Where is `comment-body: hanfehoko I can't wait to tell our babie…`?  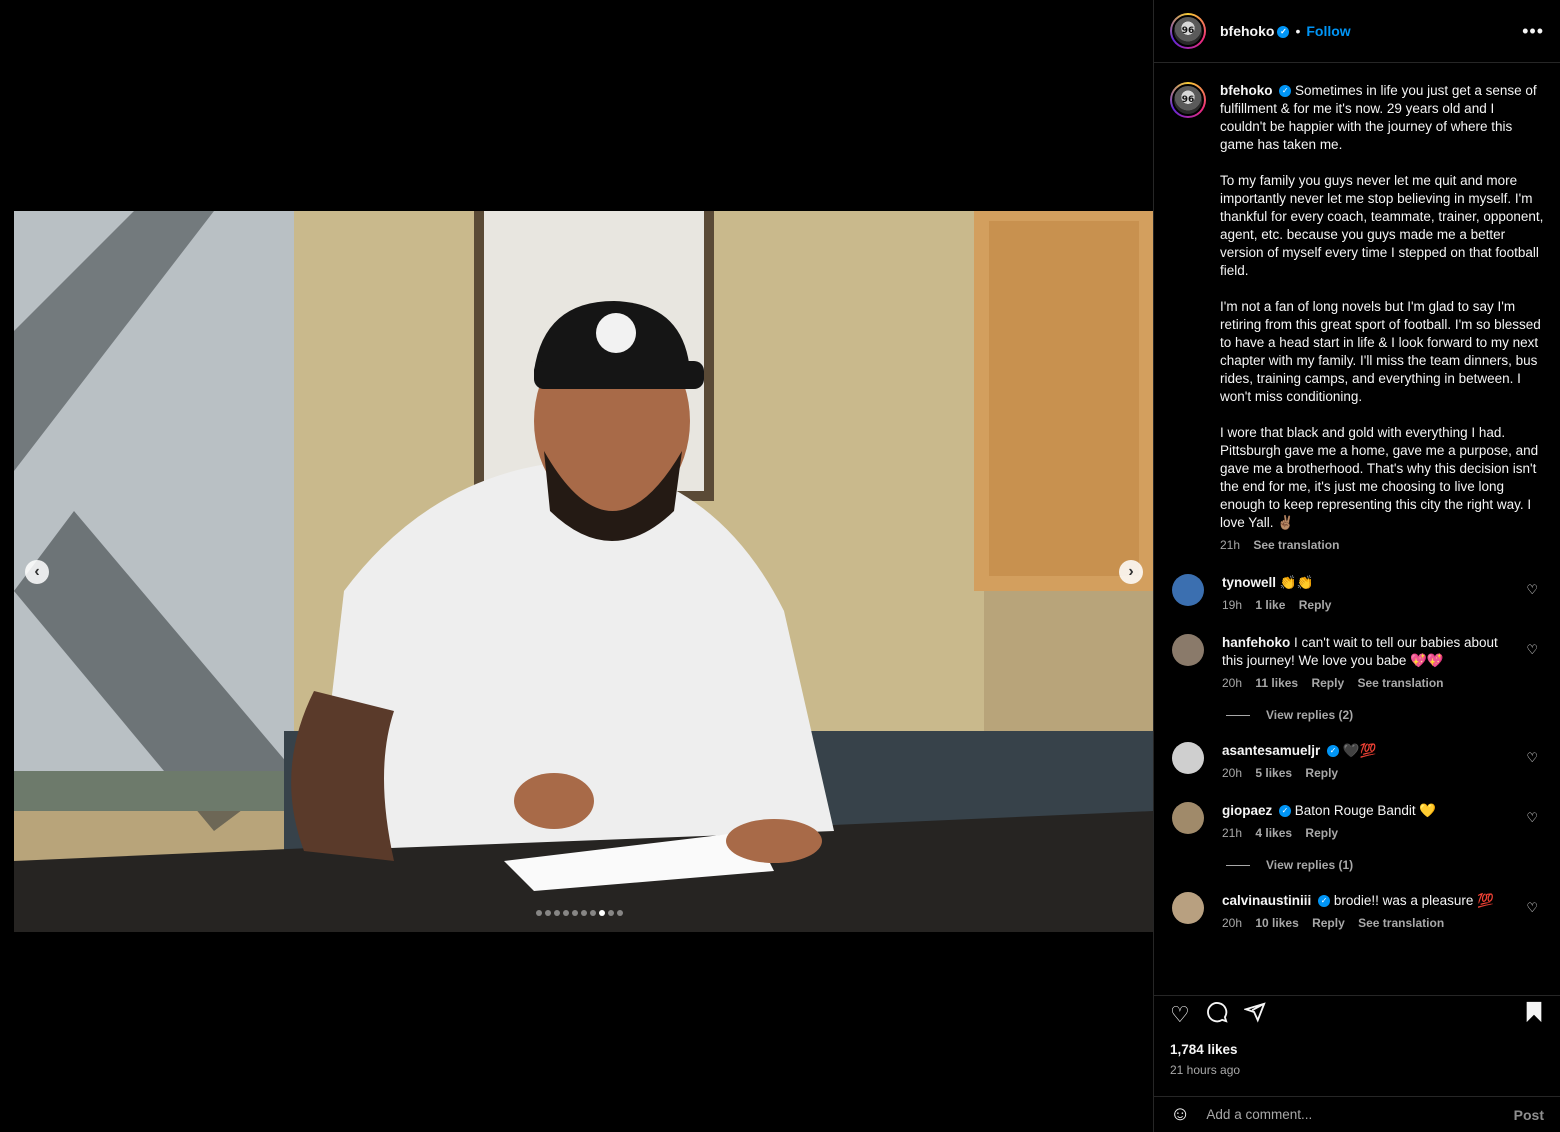
comment-body: hanfehoko I can't wait to tell our babie… is located at coordinates (1372, 663).